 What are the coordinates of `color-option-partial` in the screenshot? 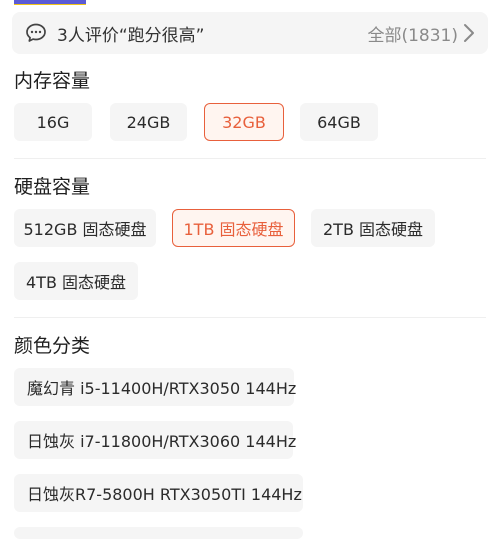 It's located at (158, 533).